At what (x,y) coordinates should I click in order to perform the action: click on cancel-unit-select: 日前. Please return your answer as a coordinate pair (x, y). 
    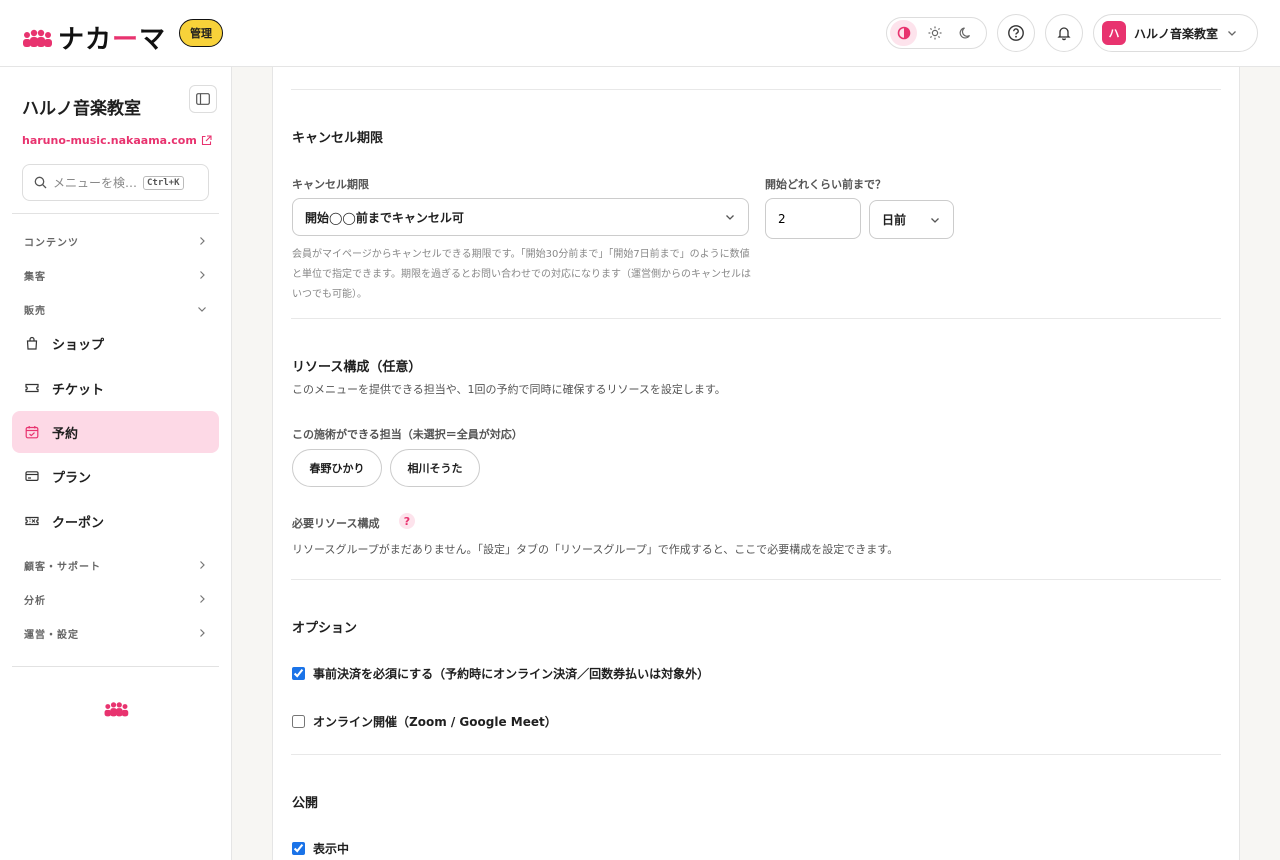
    Looking at the image, I should click on (911, 219).